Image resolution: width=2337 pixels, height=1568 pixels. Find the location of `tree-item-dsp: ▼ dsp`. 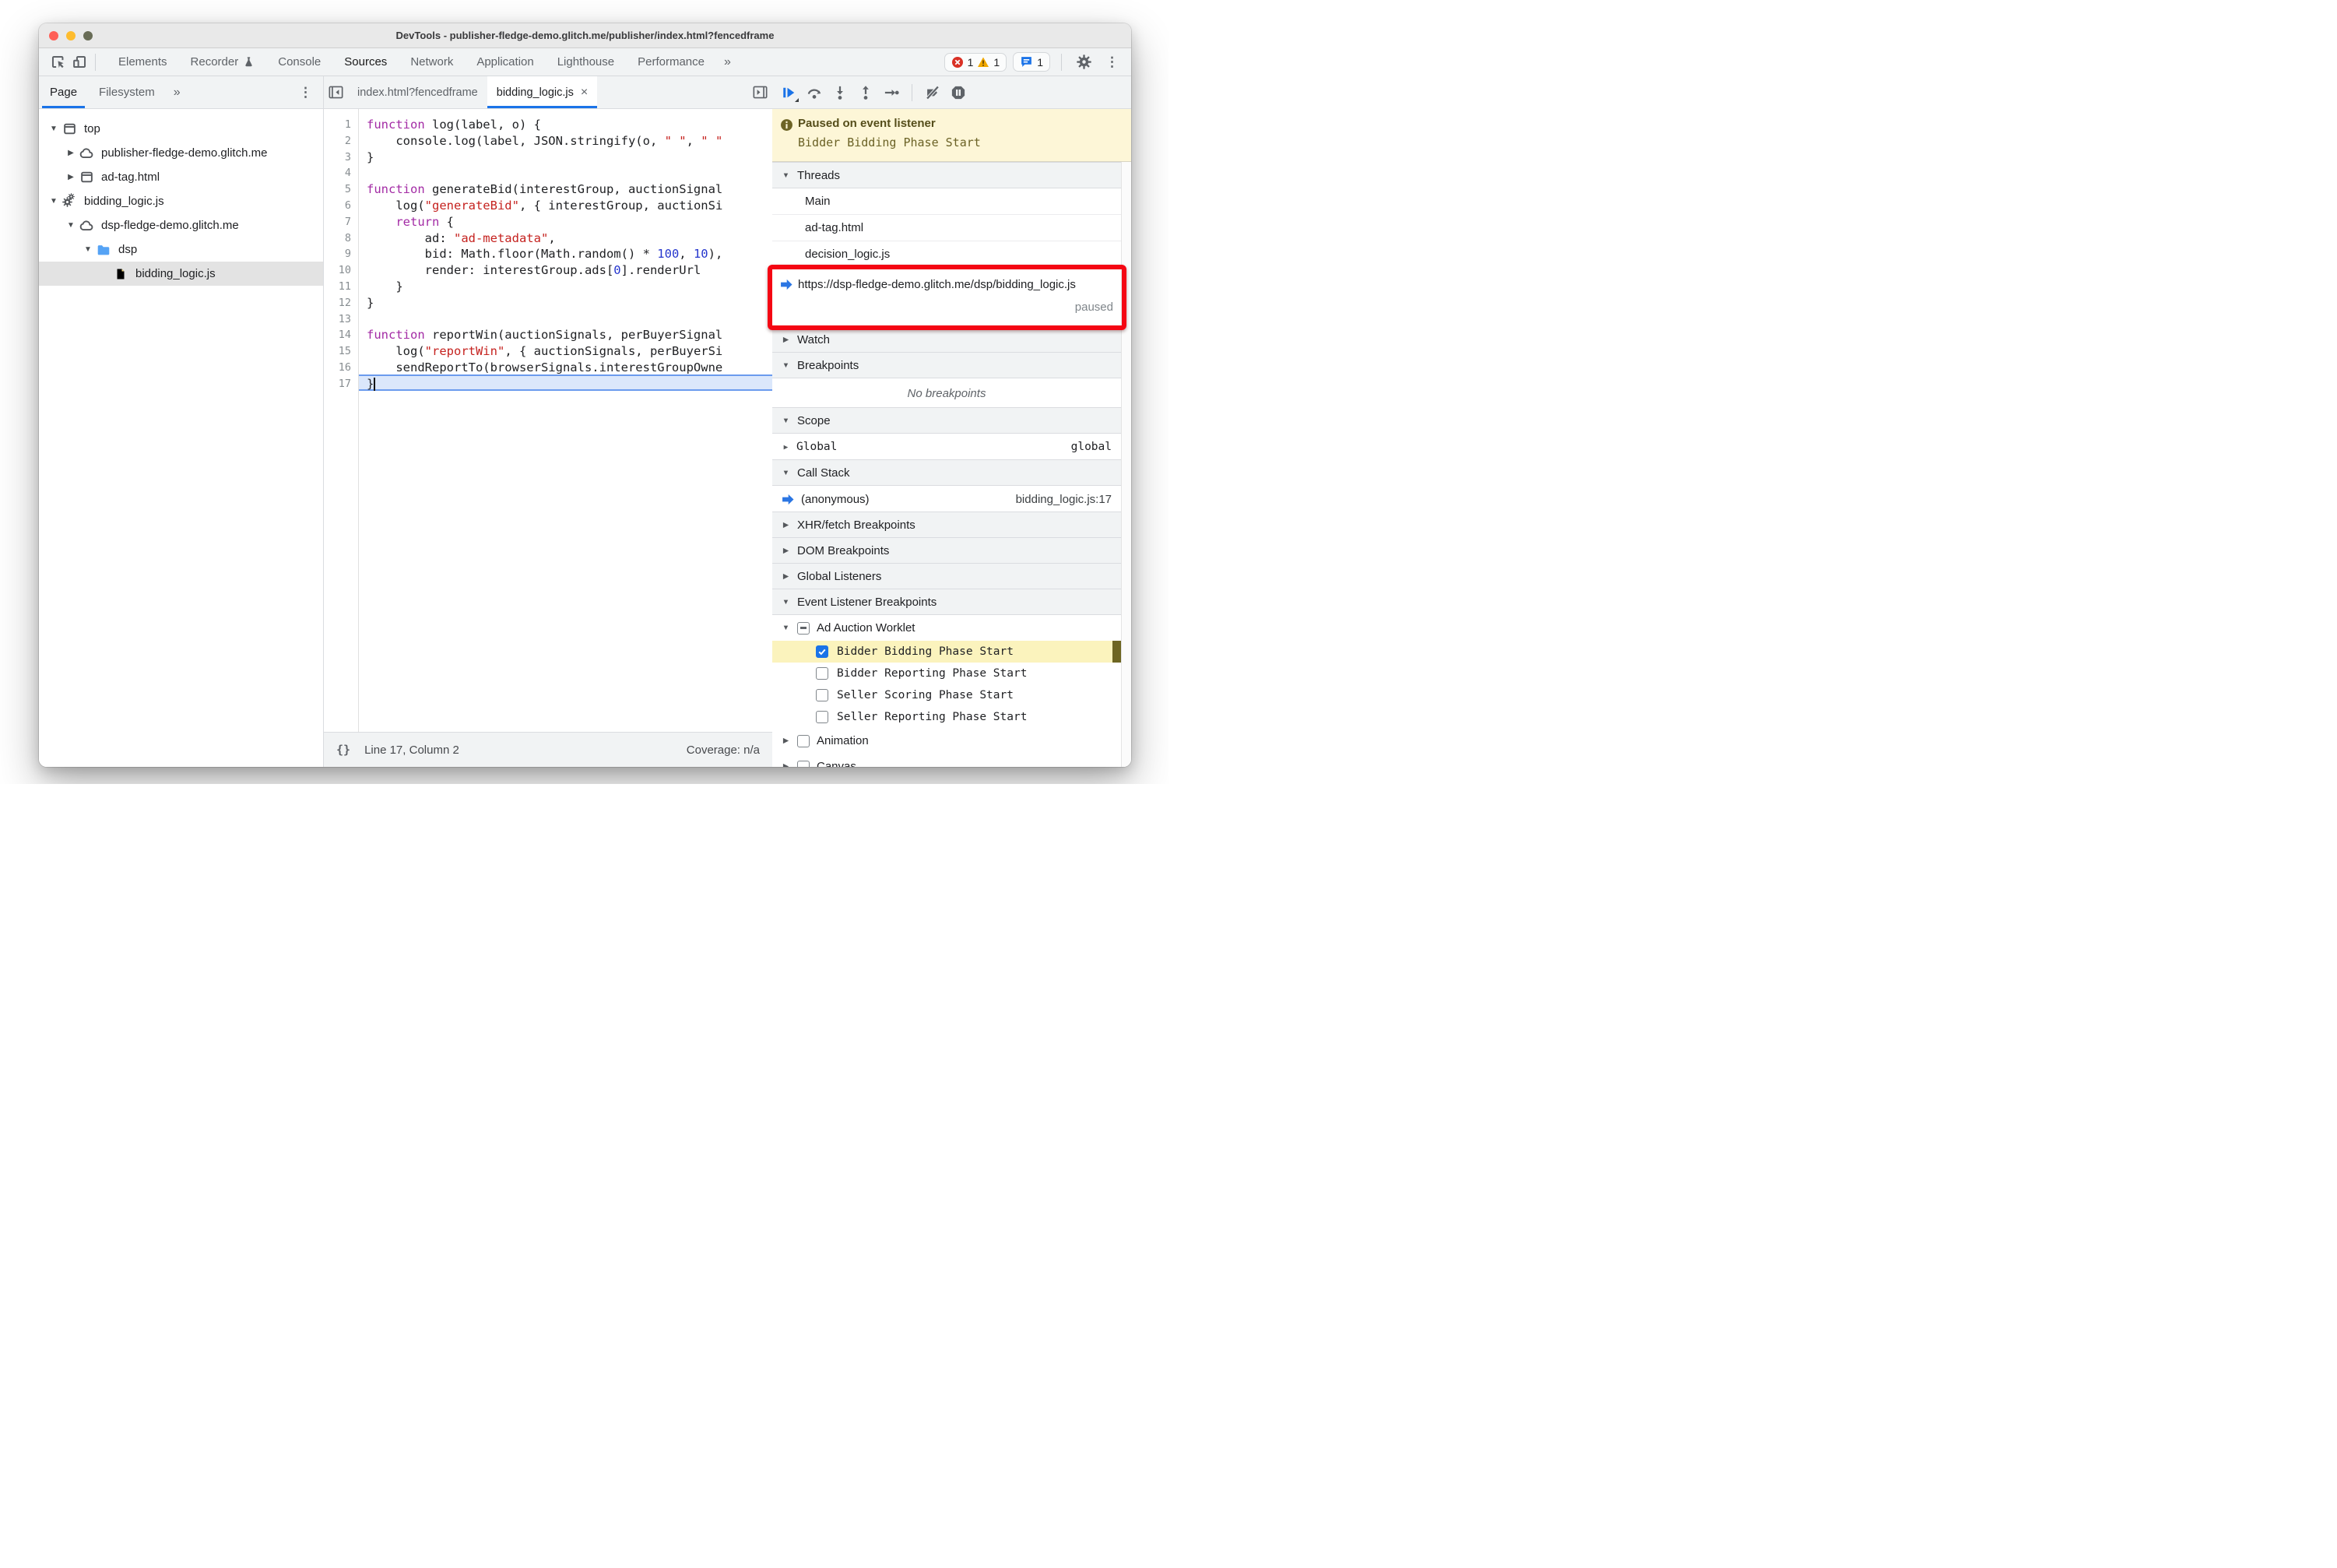

tree-item-dsp: ▼ dsp is located at coordinates (181, 249).